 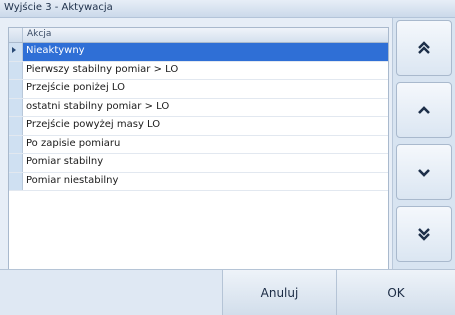 I want to click on list-item: Po zapisie pomiaru, so click(x=198, y=144).